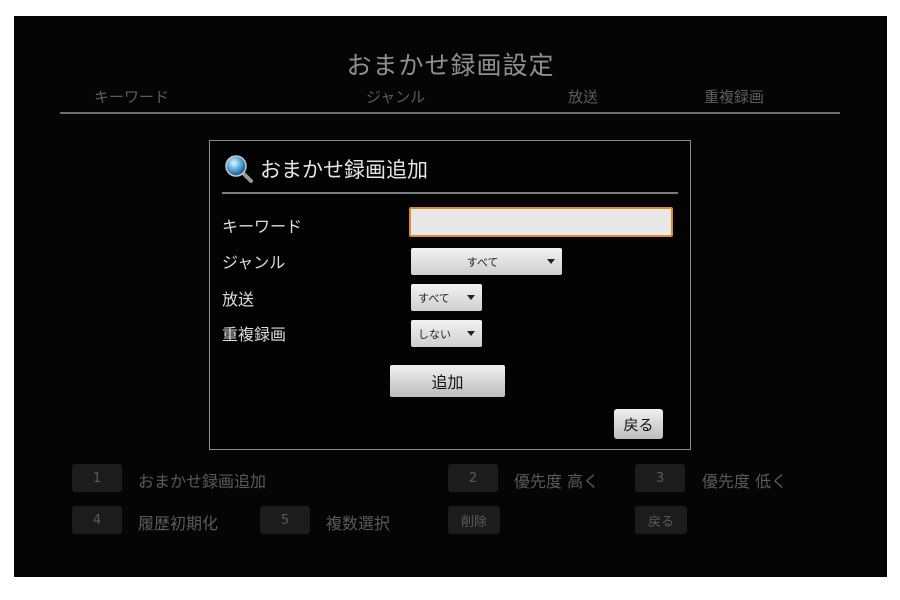 The height and width of the screenshot is (600, 900). What do you see at coordinates (557, 481) in the screenshot?
I see `key-2-label: 優先度 高く` at bounding box center [557, 481].